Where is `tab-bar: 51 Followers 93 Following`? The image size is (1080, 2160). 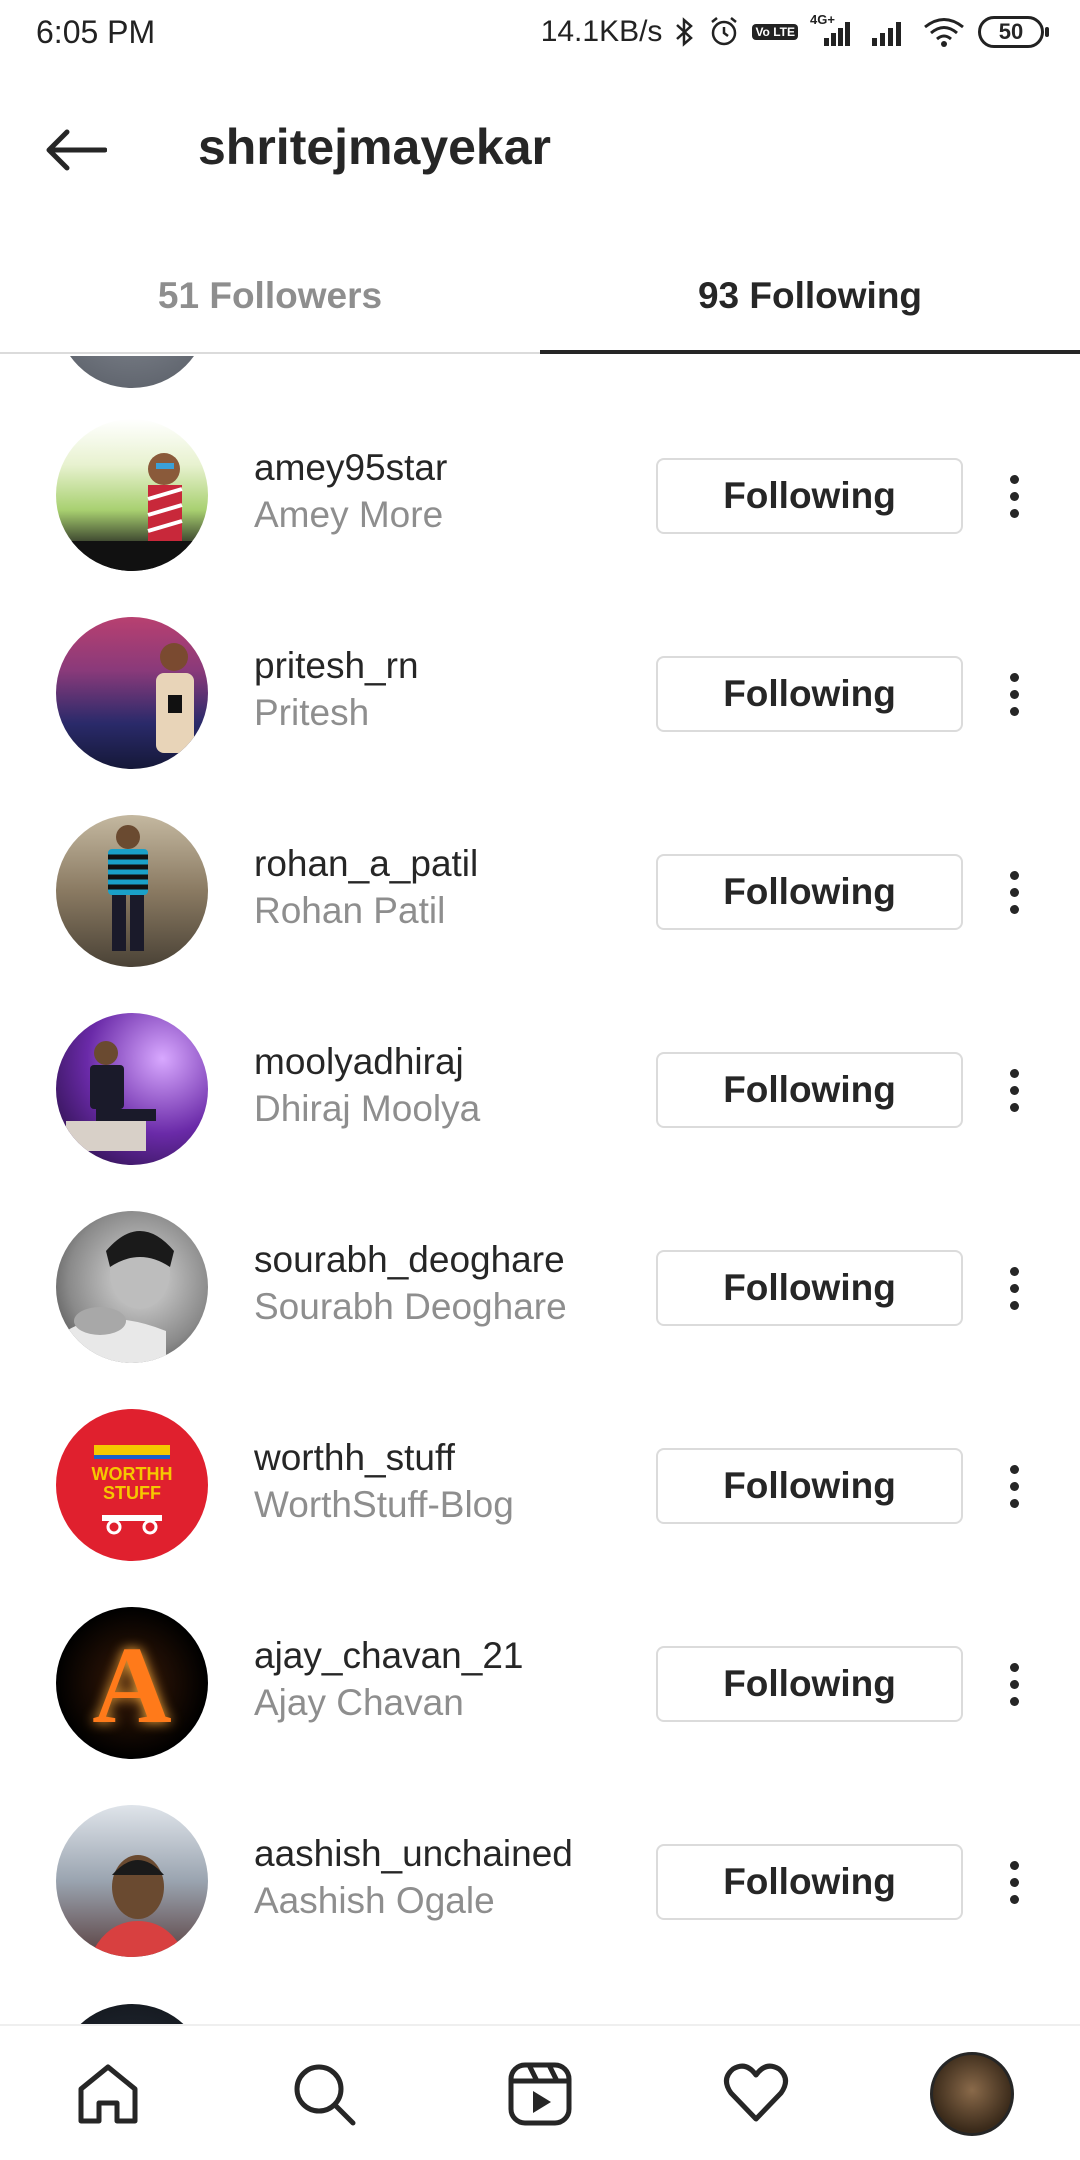 tab-bar: 51 Followers 93 Following is located at coordinates (540, 297).